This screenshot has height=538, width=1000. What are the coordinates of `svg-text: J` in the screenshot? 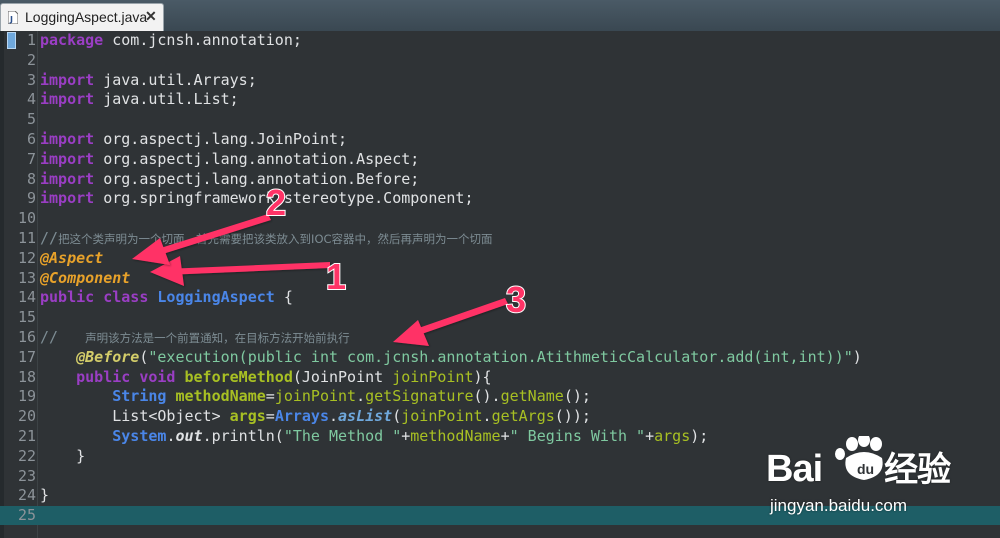 It's located at (11, 19).